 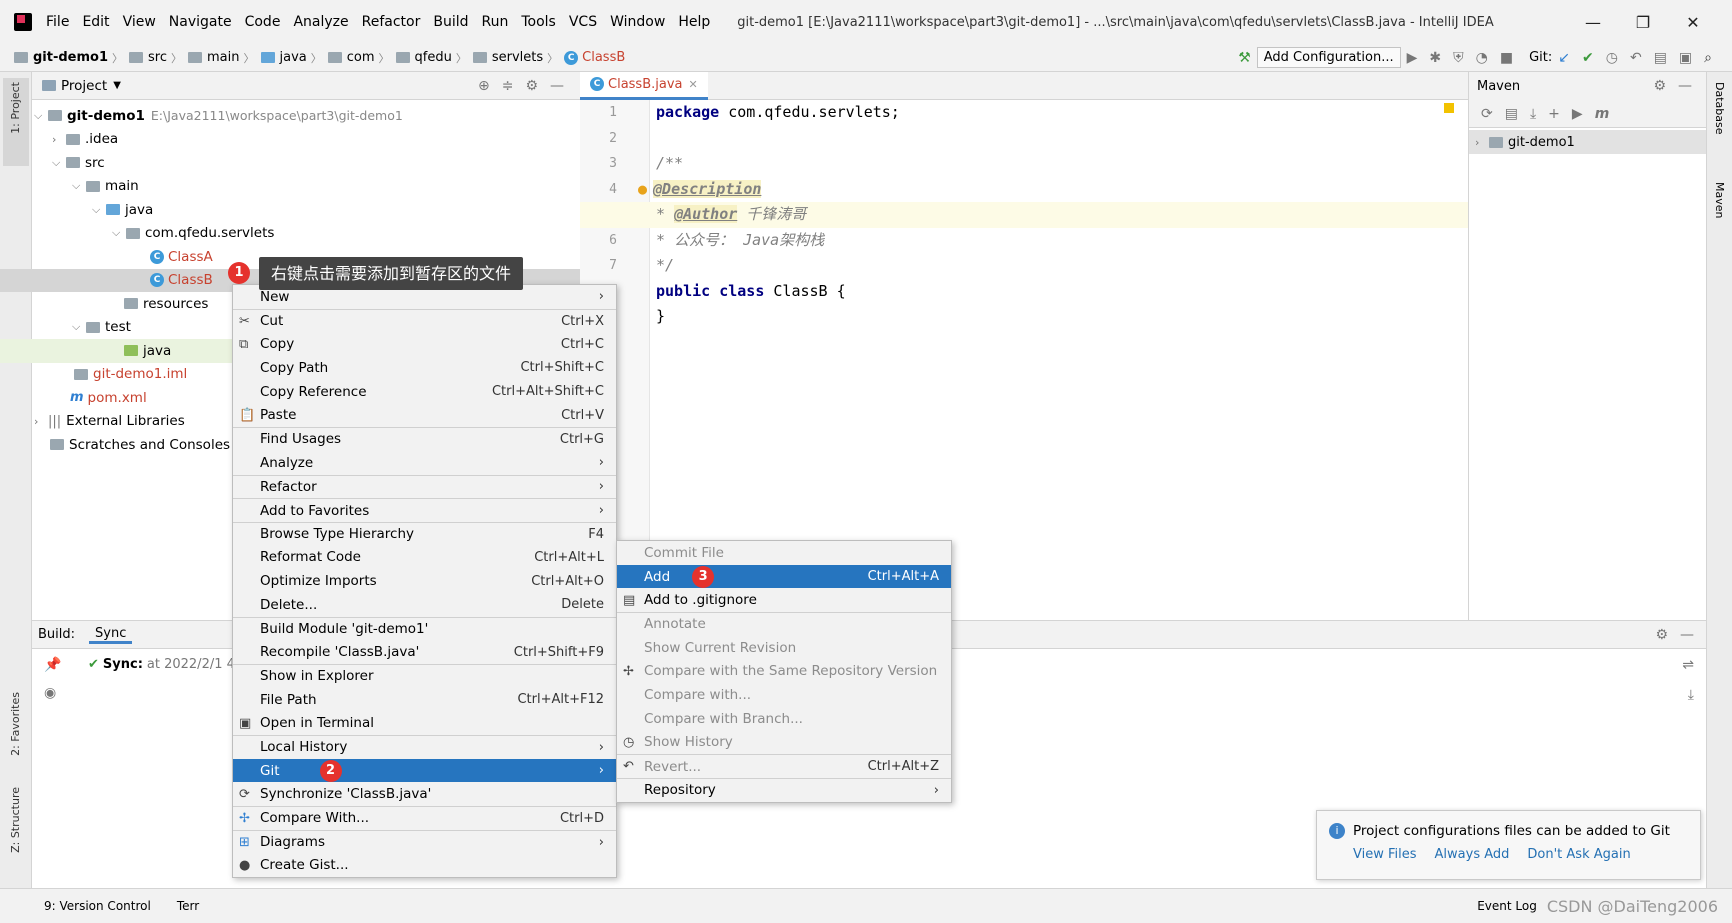 I want to click on git-add: Add 3 Ctrl+Alt+A, so click(x=784, y=576).